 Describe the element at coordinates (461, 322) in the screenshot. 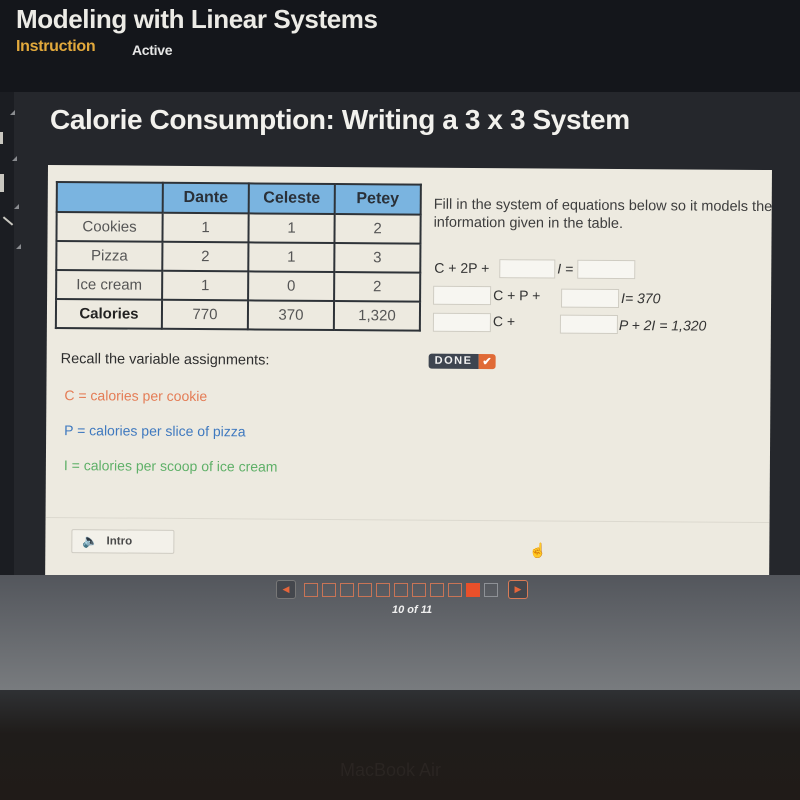

I see `eq3-cookie-coefficient-input` at that location.